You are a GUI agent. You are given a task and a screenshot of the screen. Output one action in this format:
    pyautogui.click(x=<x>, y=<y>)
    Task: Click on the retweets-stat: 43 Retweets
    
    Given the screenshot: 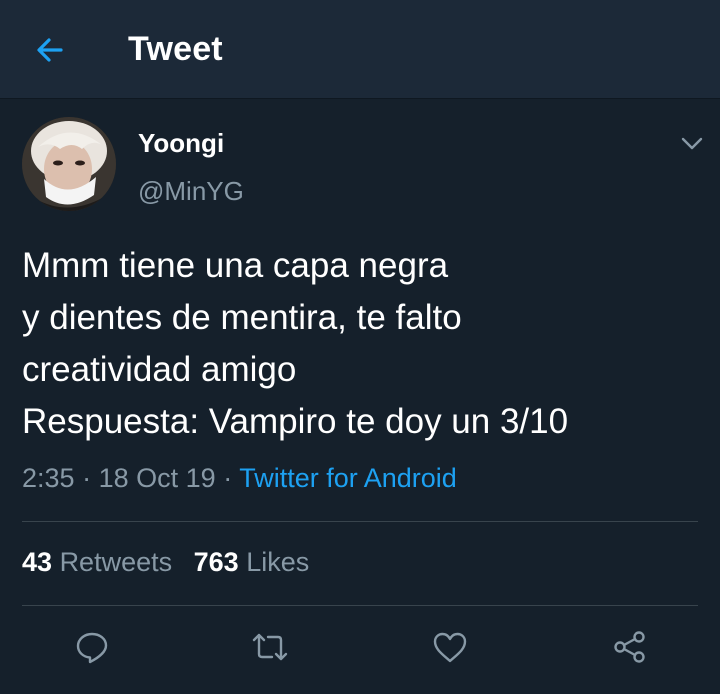 What is the action you would take?
    pyautogui.click(x=97, y=562)
    